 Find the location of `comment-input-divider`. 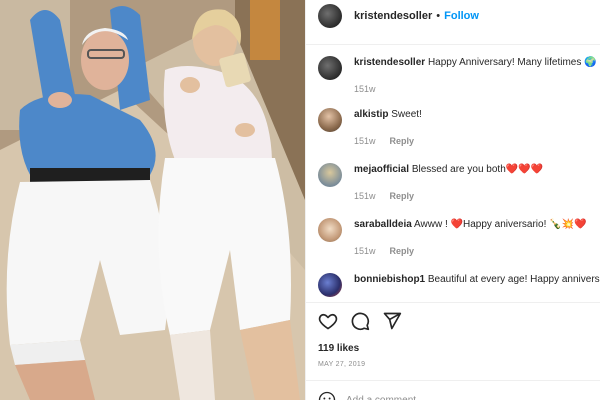

comment-input-divider is located at coordinates (453, 380).